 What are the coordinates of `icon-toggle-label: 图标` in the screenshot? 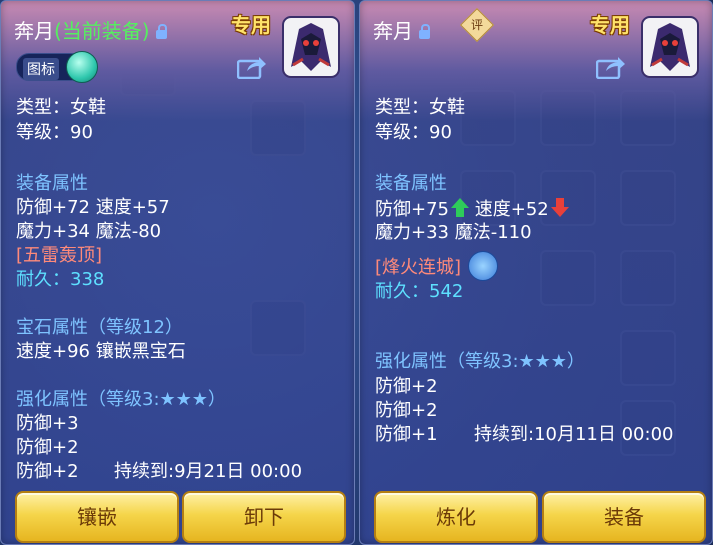 It's located at (41, 69).